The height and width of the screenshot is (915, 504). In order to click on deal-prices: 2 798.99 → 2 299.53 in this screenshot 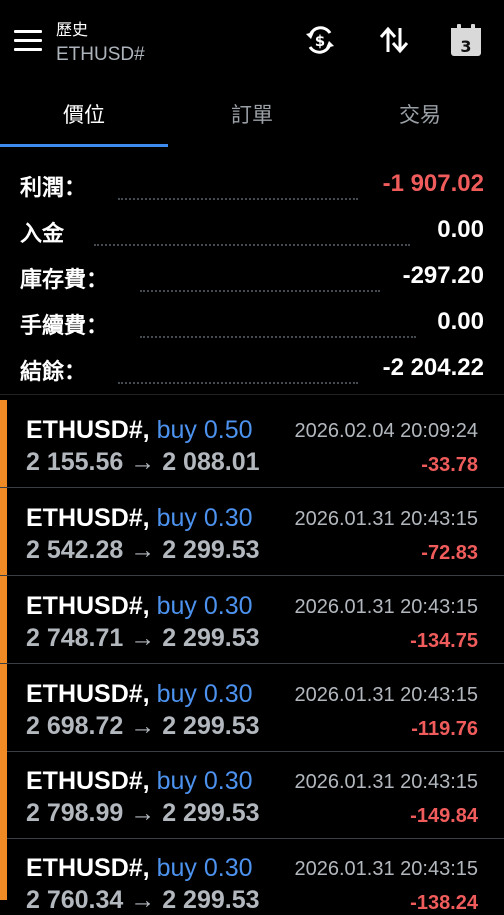, I will do `click(143, 813)`.